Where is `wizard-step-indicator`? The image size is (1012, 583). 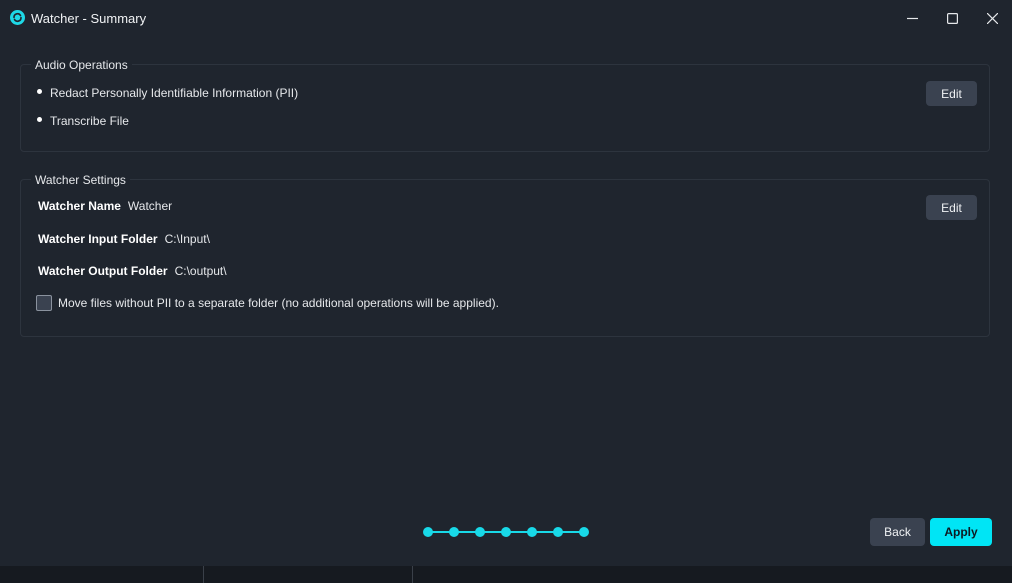 wizard-step-indicator is located at coordinates (506, 532).